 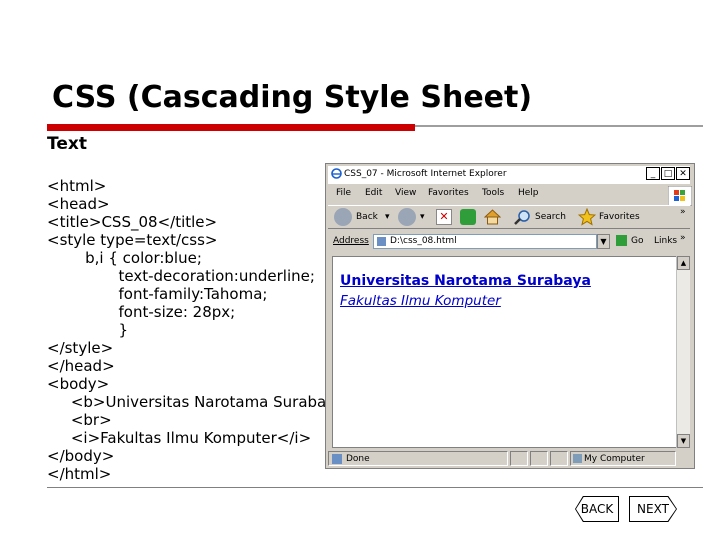 I want to click on menu-bar: File Edit View Favorites Tools Help, so click(x=510, y=196).